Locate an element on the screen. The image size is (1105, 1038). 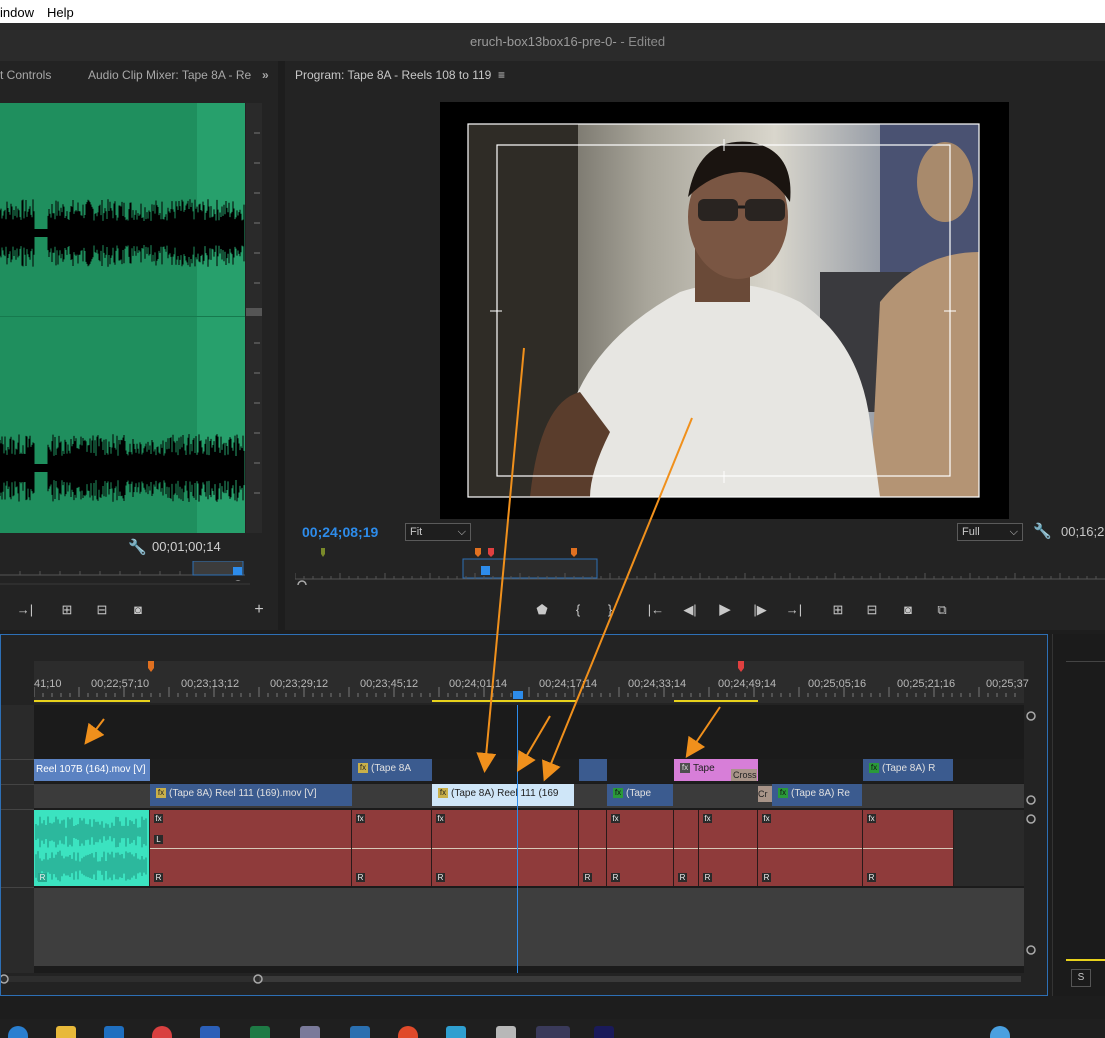
mail-icon is located at coordinates (114, 1032).